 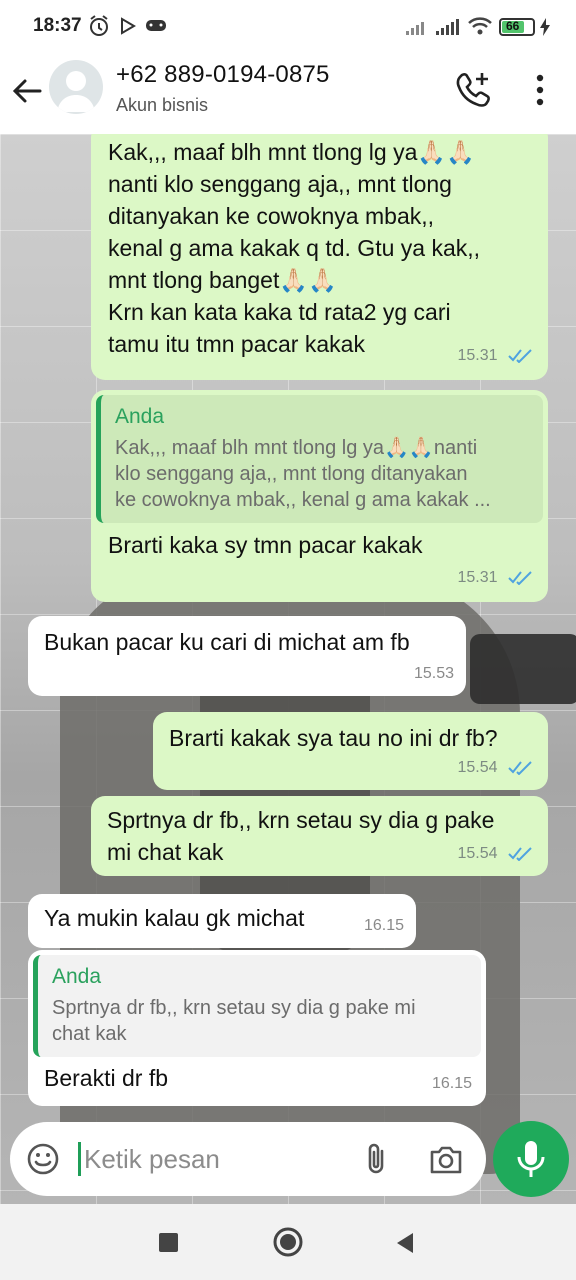 I want to click on back-icon, so click(x=405, y=1243).